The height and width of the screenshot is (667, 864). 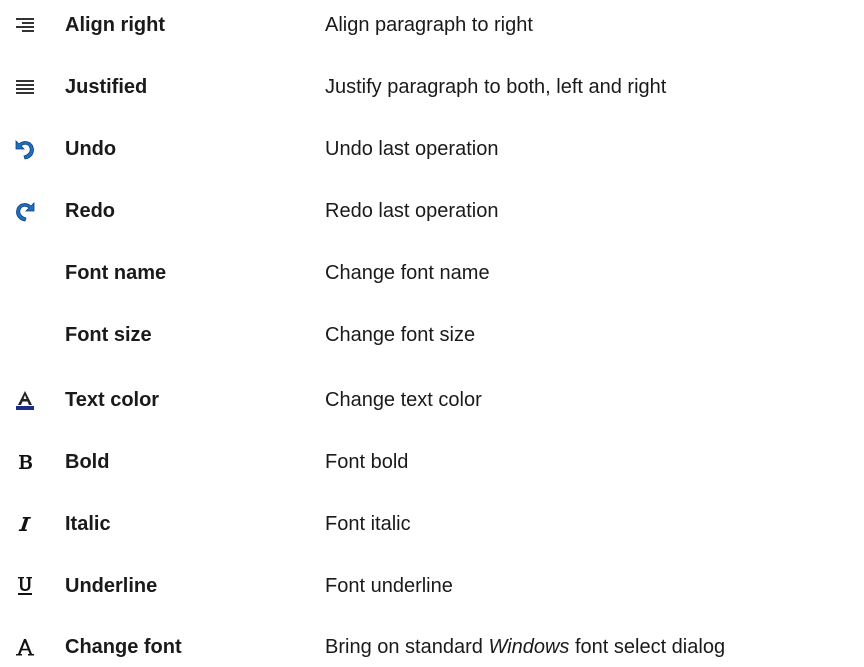 What do you see at coordinates (407, 273) in the screenshot?
I see `row-description: Change font name` at bounding box center [407, 273].